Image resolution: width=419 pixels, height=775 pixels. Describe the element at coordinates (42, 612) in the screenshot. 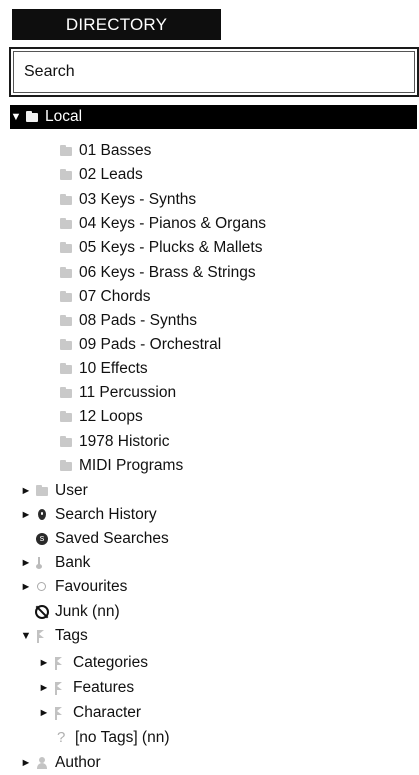

I see `prohibited-icon` at that location.